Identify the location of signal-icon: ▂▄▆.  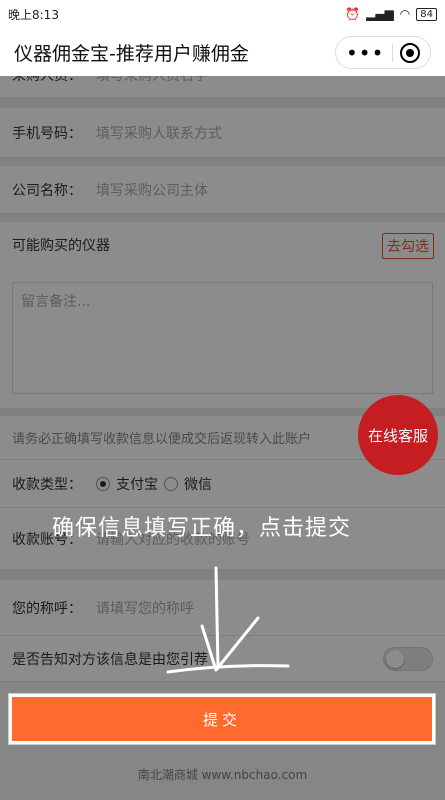
(380, 14).